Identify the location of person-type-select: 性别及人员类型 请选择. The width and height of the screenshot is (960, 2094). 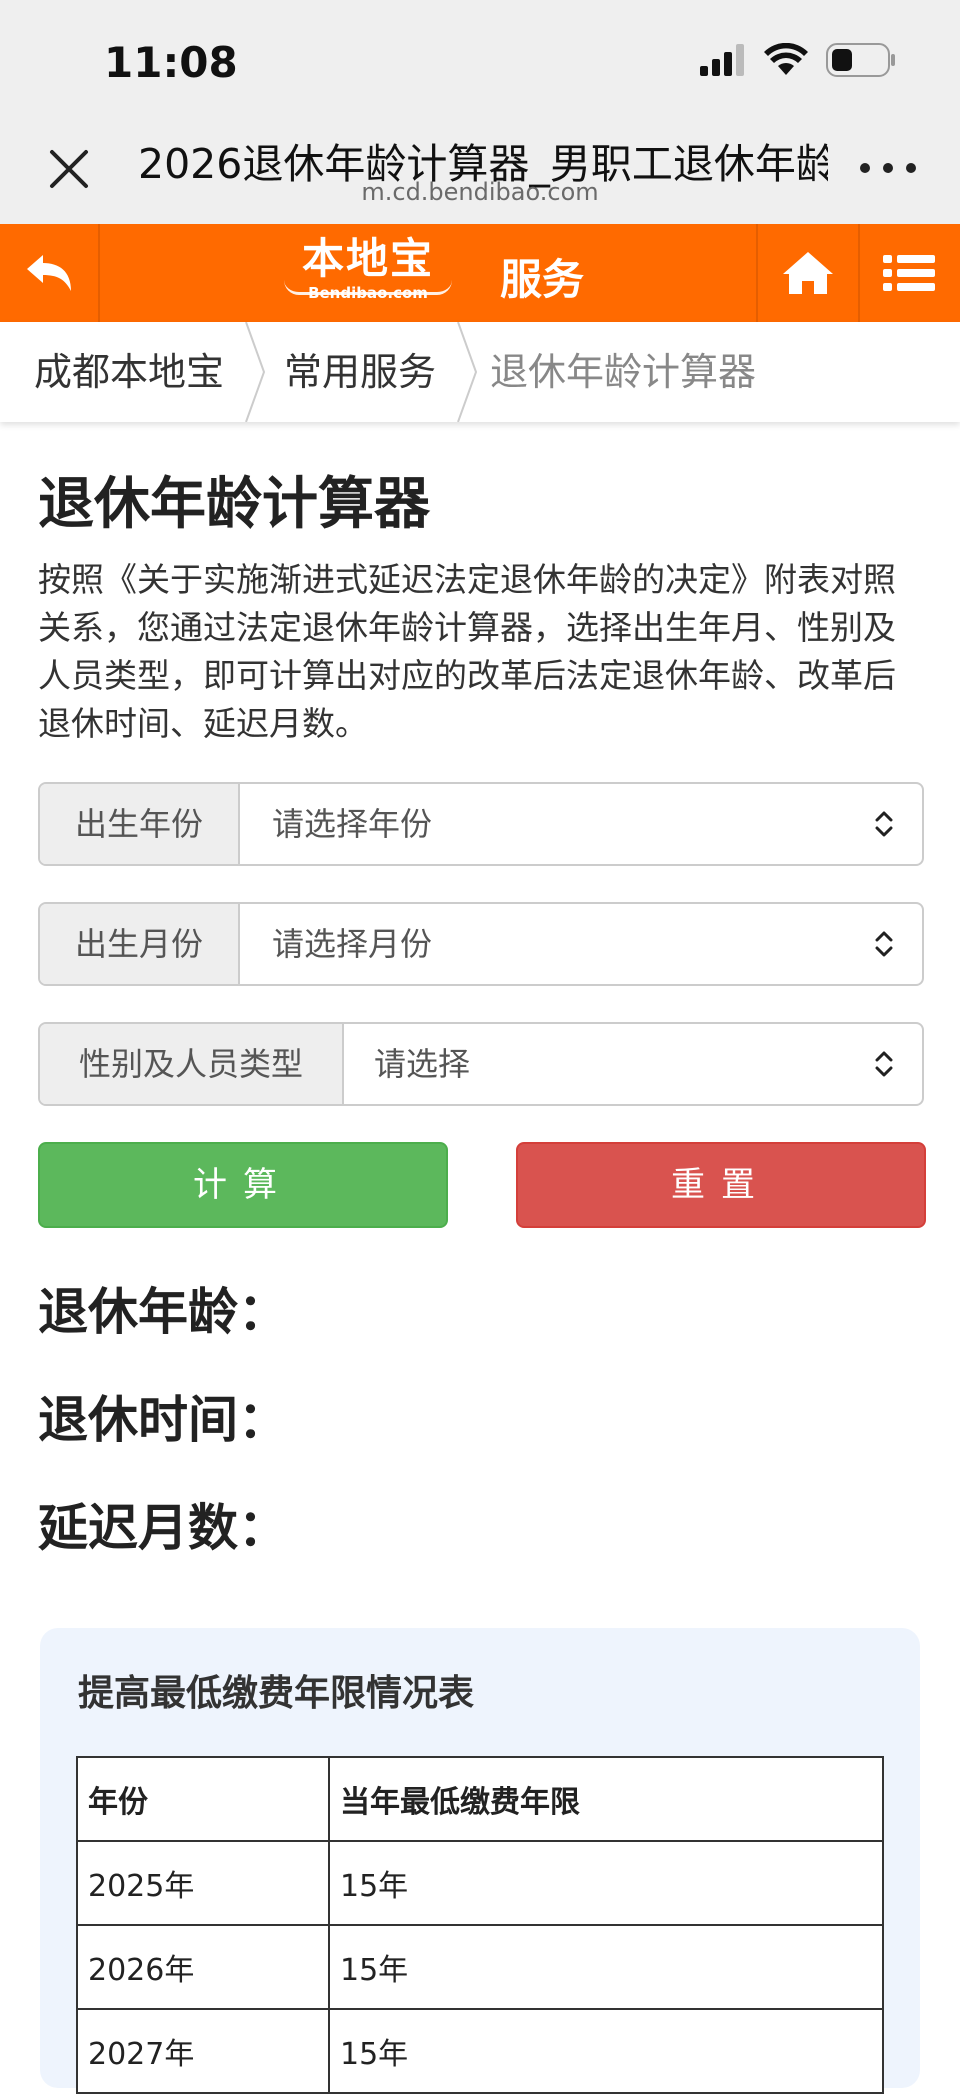
(481, 1064).